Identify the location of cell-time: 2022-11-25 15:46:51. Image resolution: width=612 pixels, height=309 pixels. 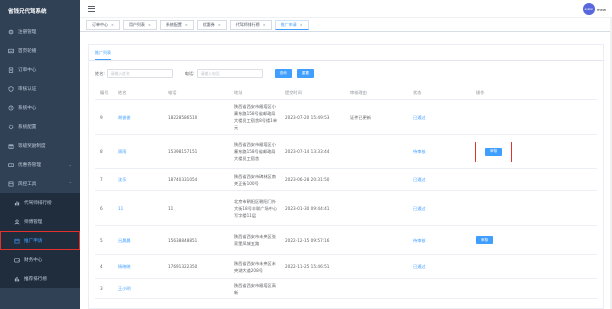
(307, 266).